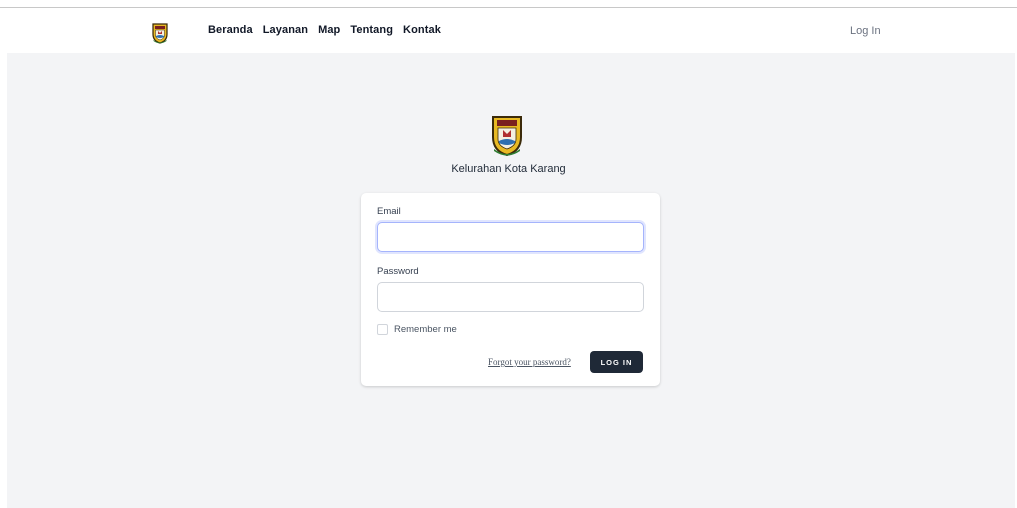  I want to click on password-field, so click(510, 297).